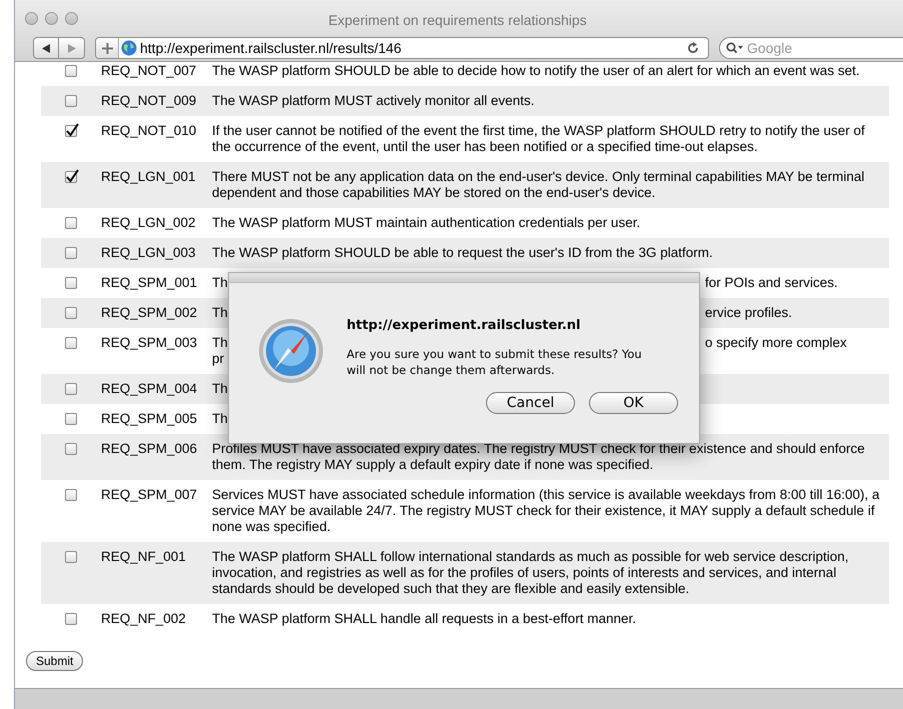 This screenshot has height=709, width=903. Describe the element at coordinates (149, 419) in the screenshot. I see `requirement-id: REQ_SPM_005` at that location.